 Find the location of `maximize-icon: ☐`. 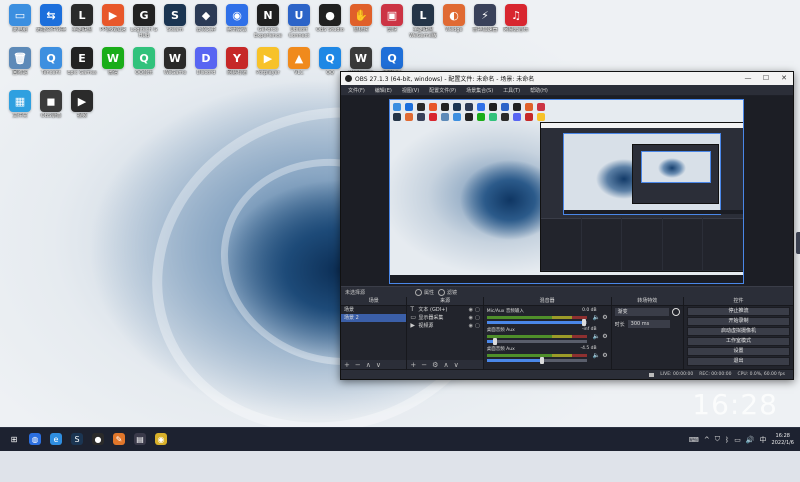

maximize-icon: ☐ is located at coordinates (766, 78).